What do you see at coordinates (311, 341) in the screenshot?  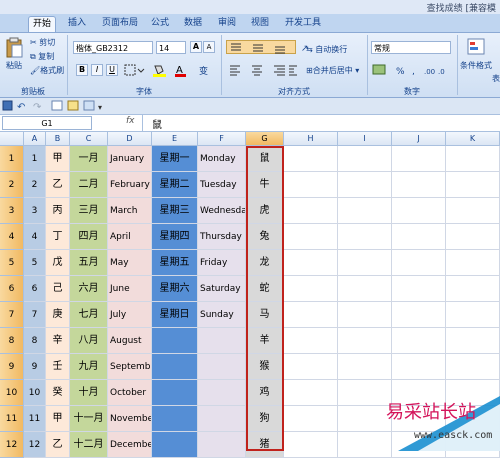 I see `cell-h8` at bounding box center [311, 341].